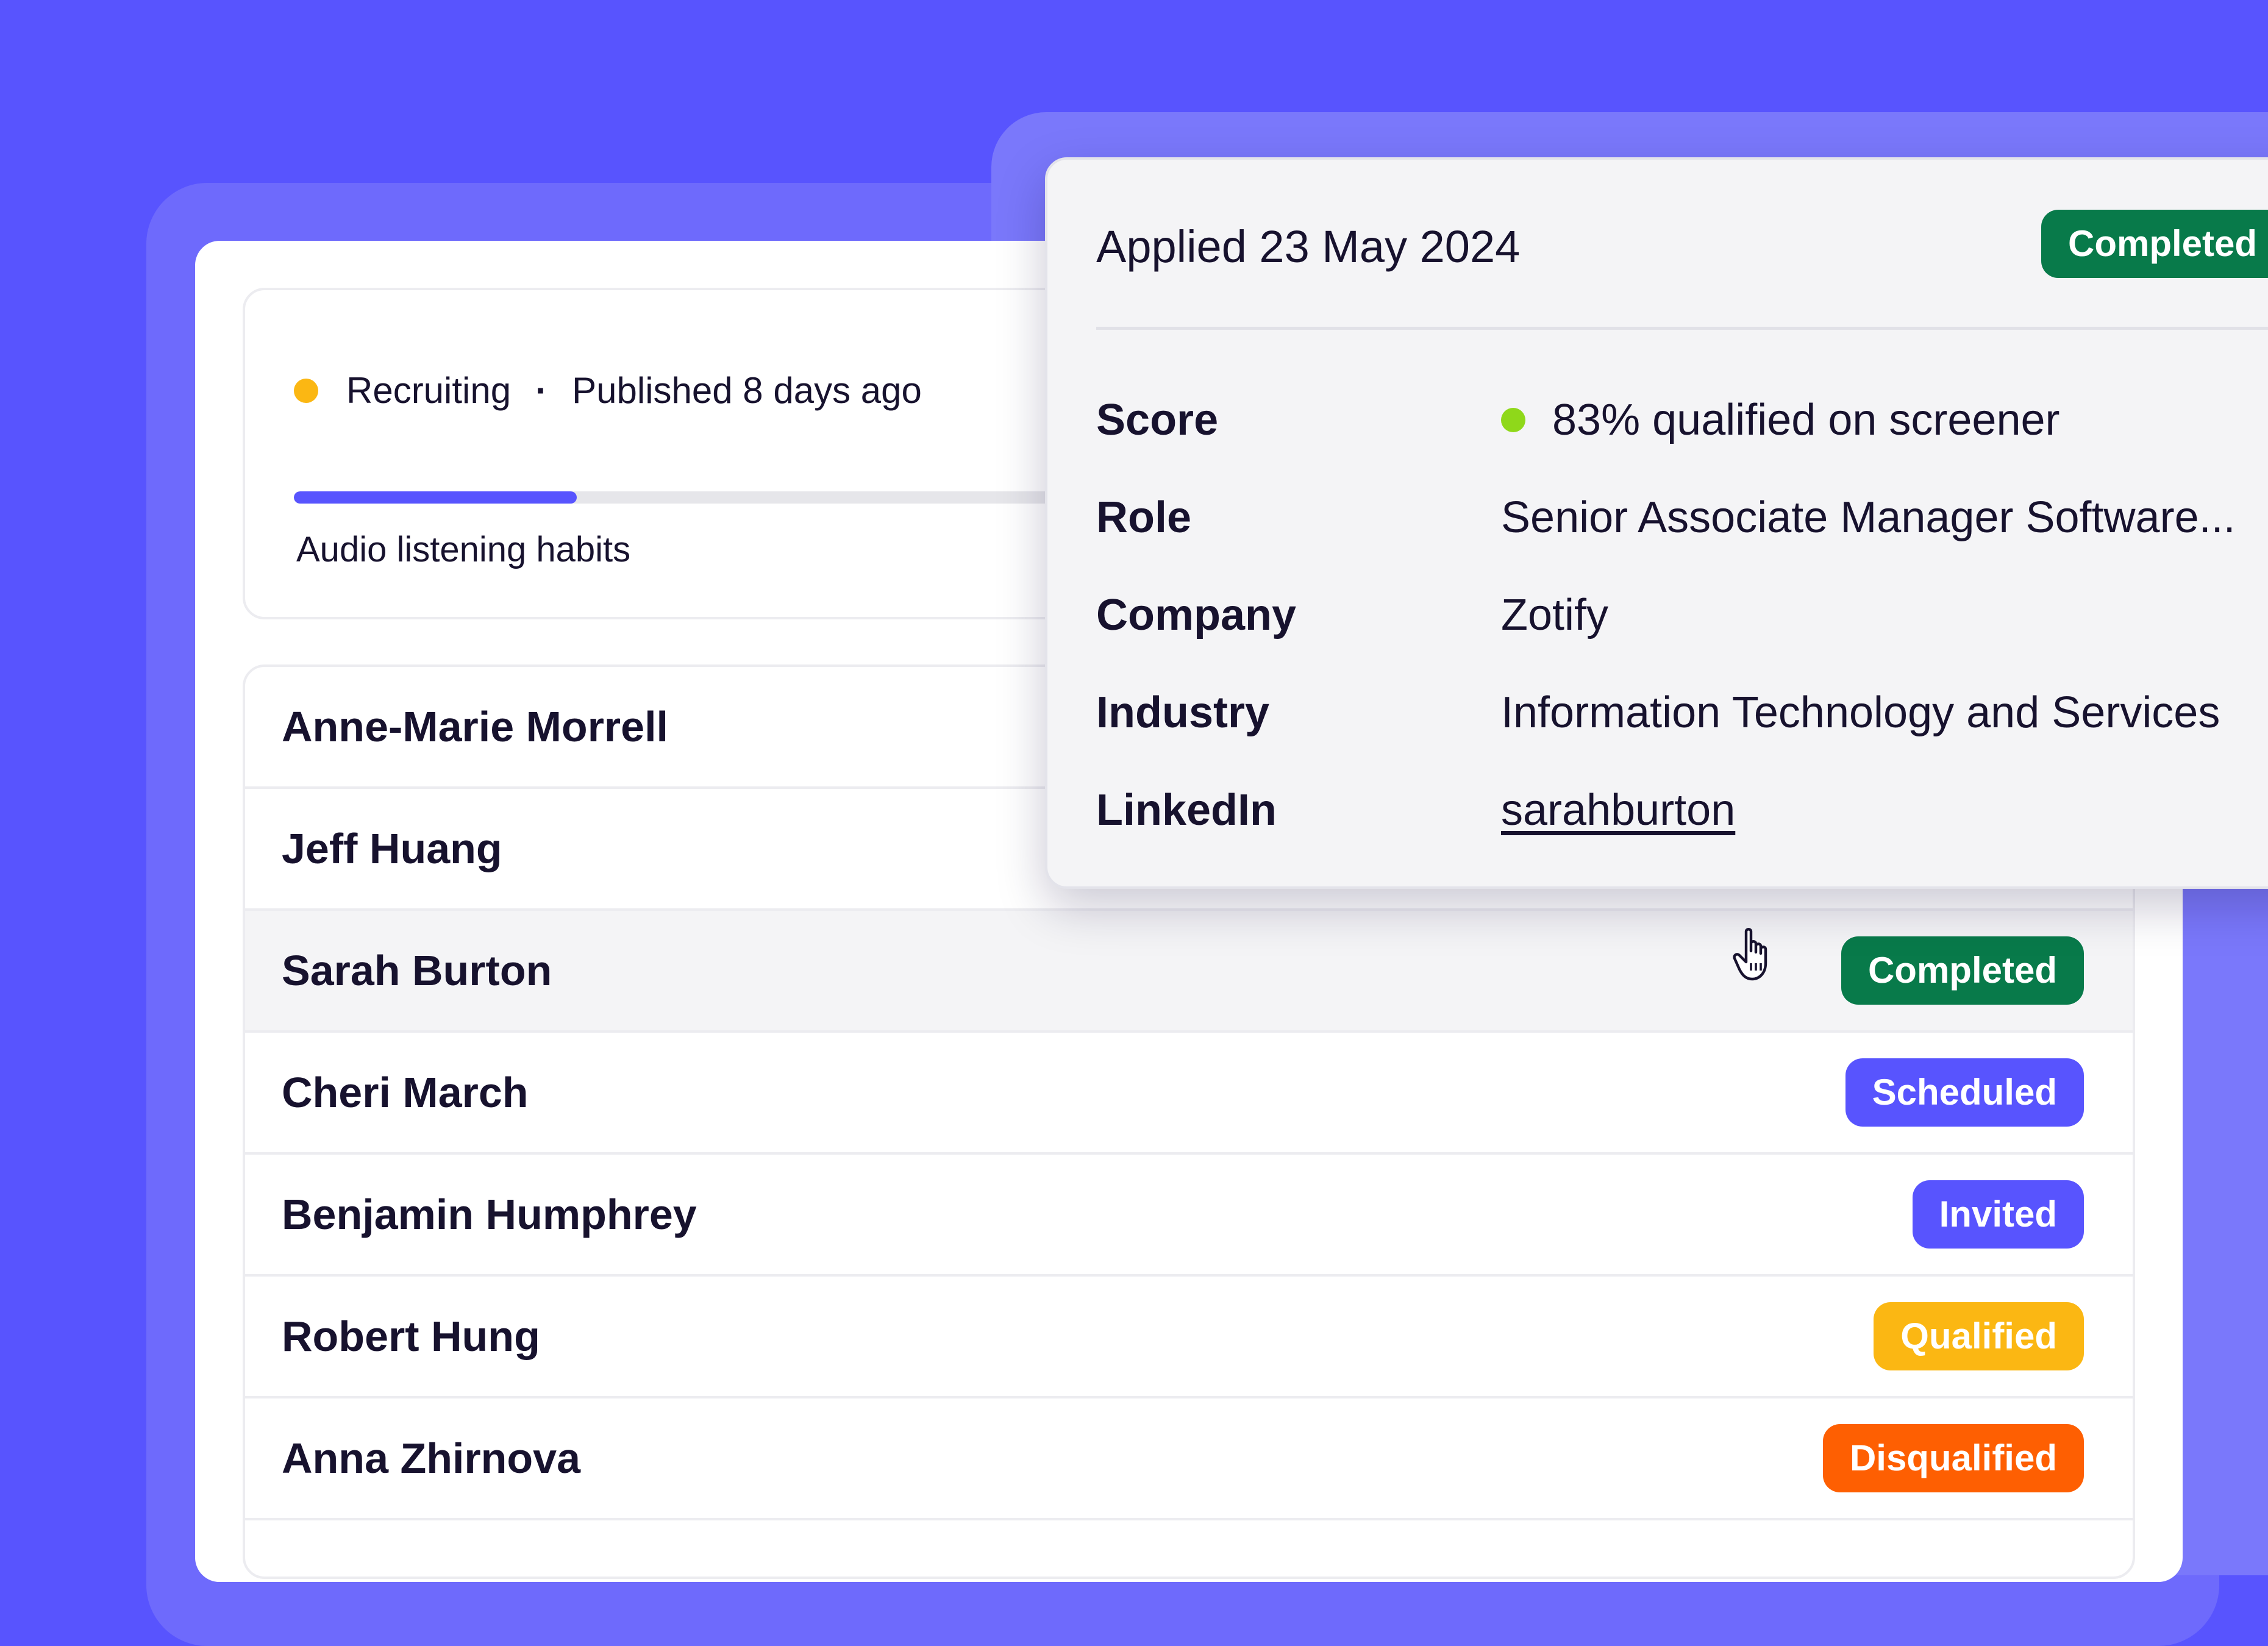  What do you see at coordinates (1979, 1336) in the screenshot?
I see `status-badge: Qualified` at bounding box center [1979, 1336].